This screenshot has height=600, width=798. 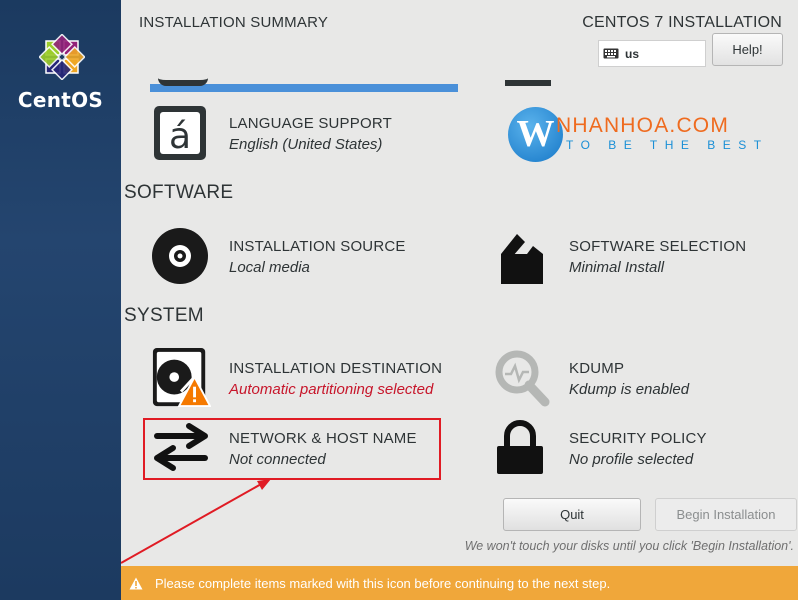 I want to click on keyboard-layout-label: us, so click(x=632, y=53).